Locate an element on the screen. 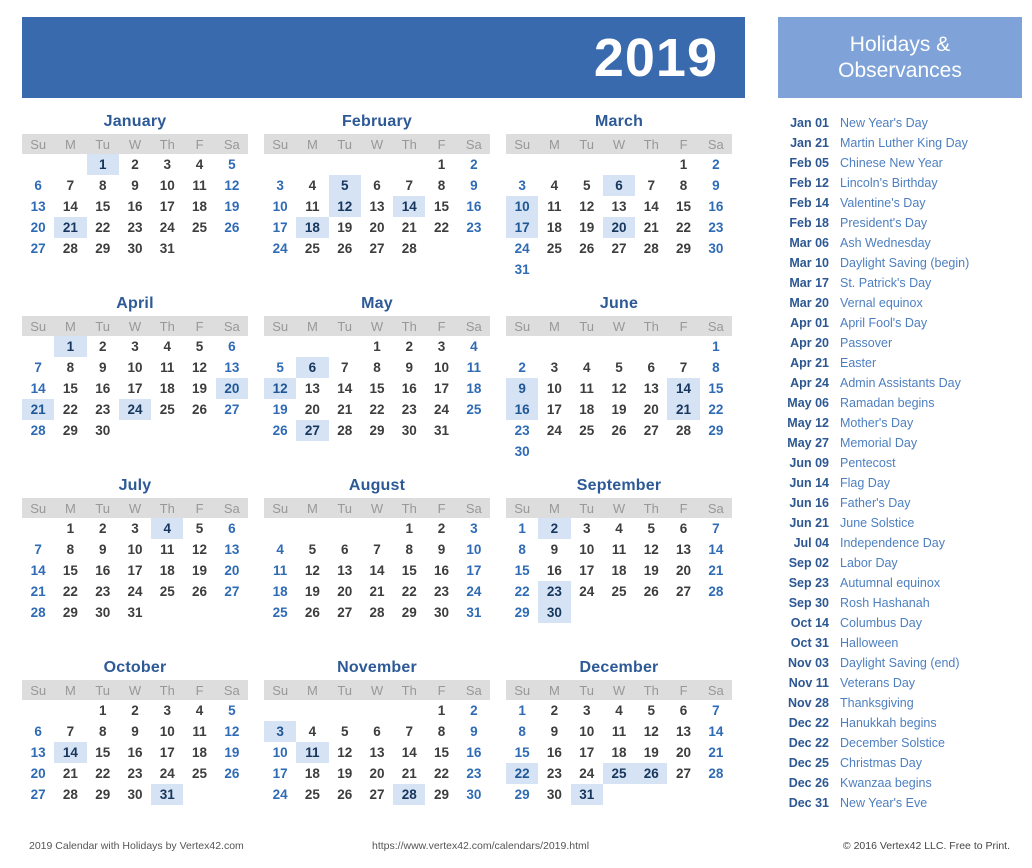  day-cell: 2 is located at coordinates (441, 528).